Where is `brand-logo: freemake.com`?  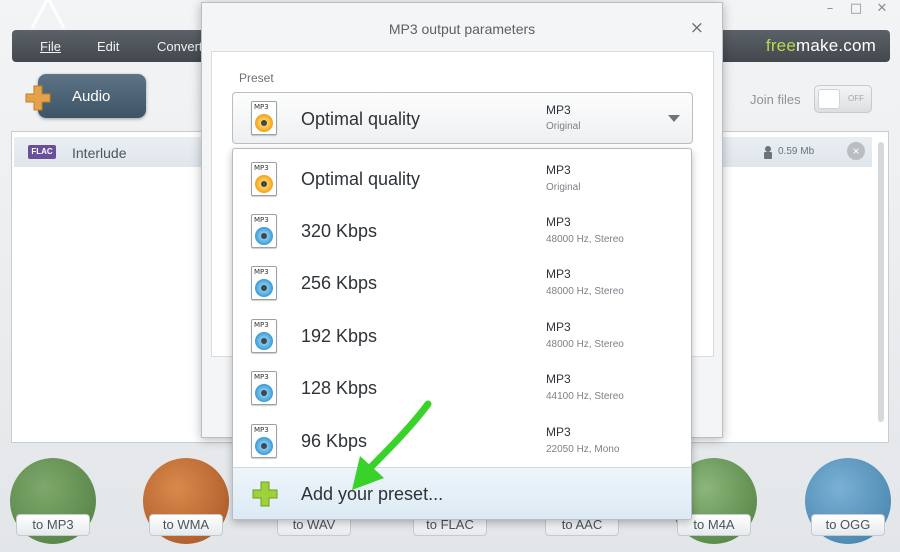 brand-logo: freemake.com is located at coordinates (821, 46).